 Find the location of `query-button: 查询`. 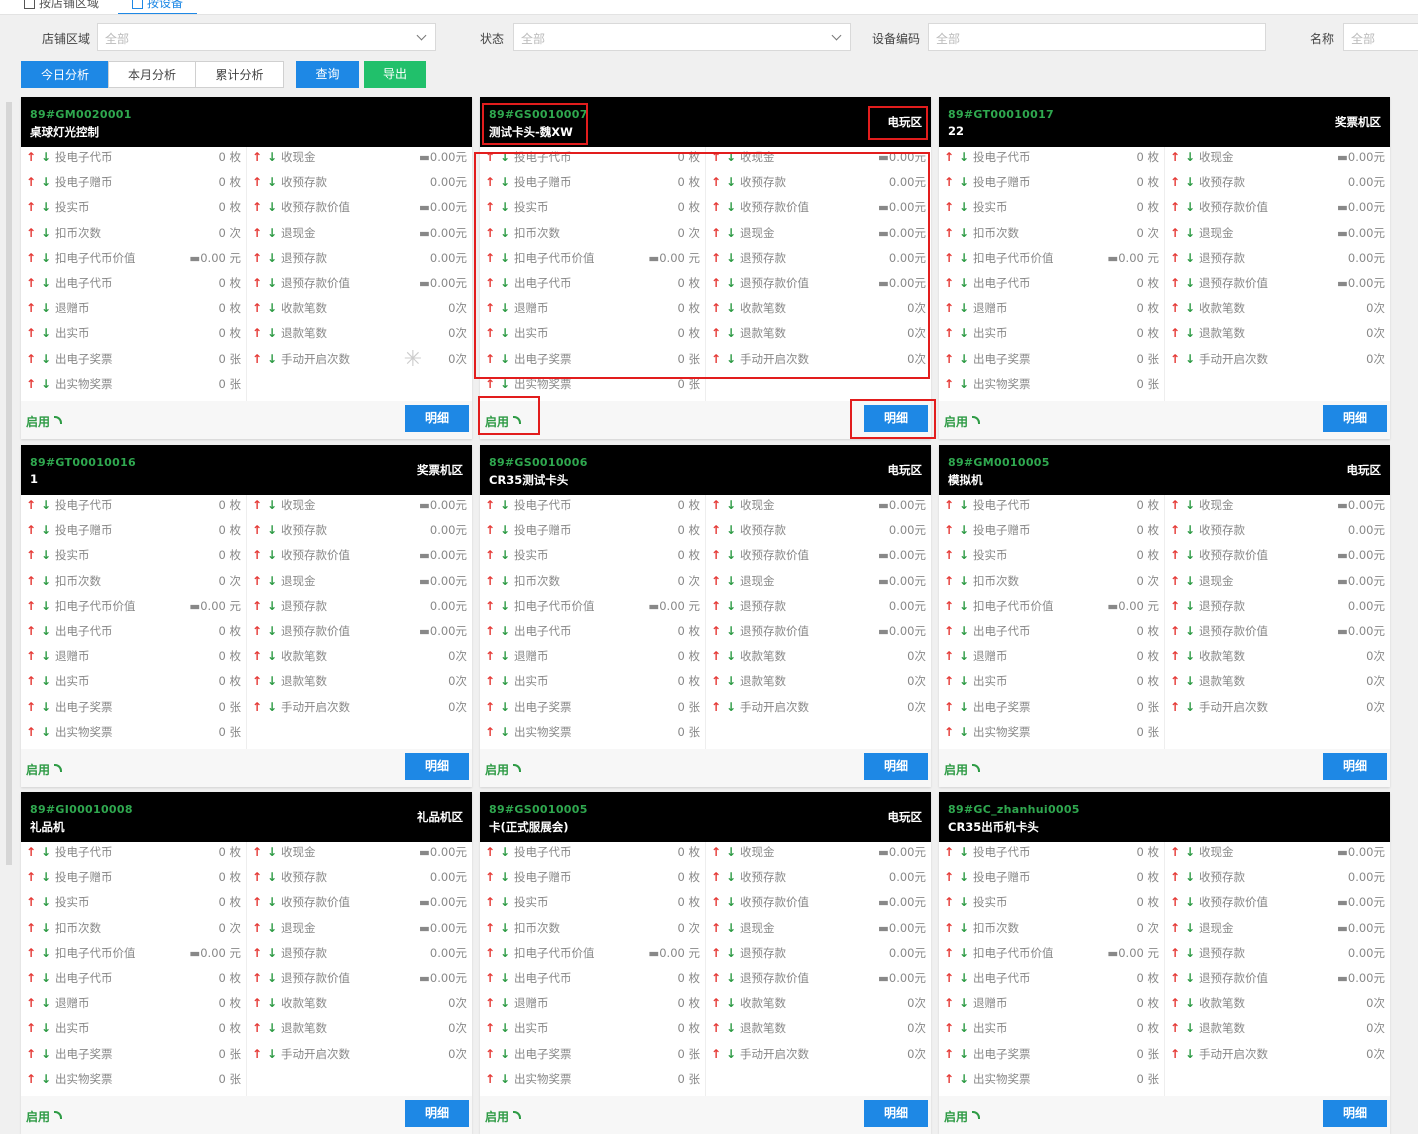

query-button: 查询 is located at coordinates (327, 74).